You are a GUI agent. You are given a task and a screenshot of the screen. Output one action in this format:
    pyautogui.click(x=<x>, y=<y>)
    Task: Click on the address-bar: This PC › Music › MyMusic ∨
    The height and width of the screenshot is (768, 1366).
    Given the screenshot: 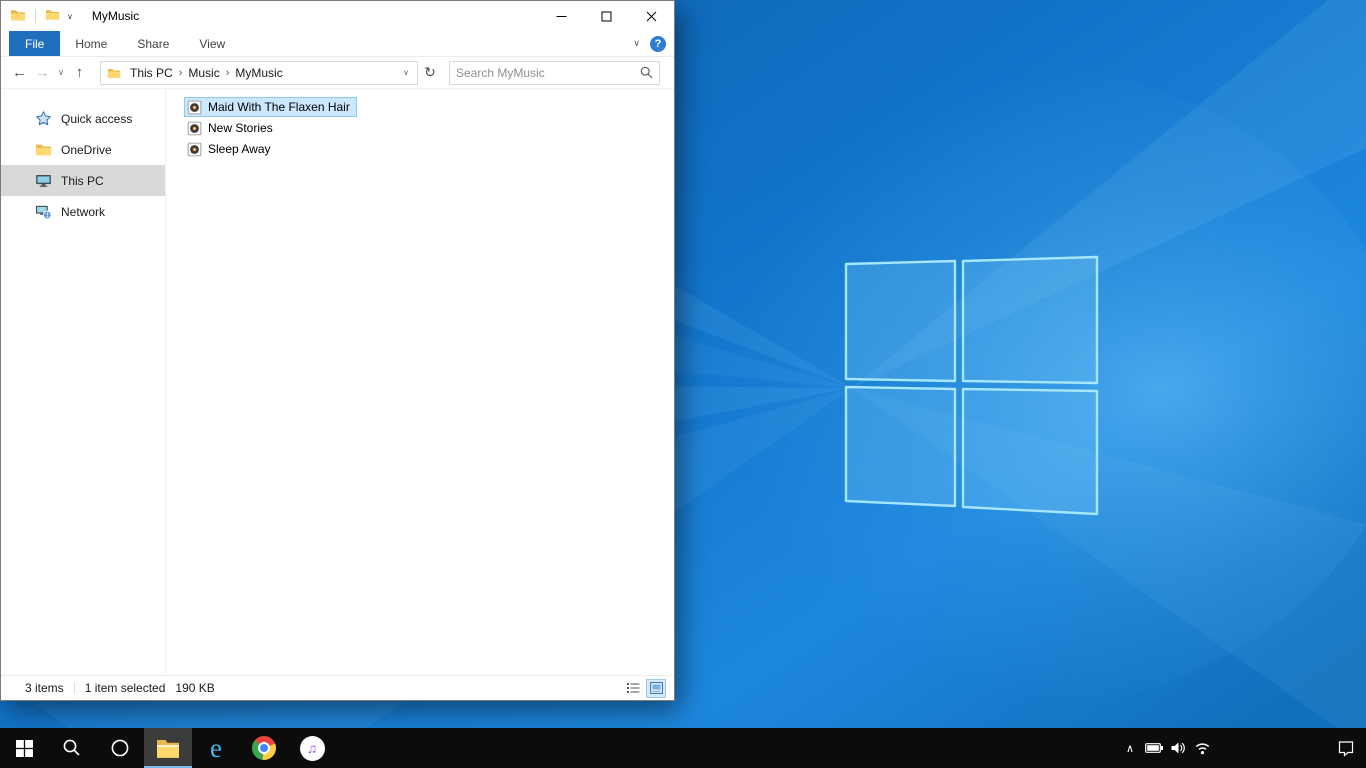 What is the action you would take?
    pyautogui.click(x=259, y=72)
    